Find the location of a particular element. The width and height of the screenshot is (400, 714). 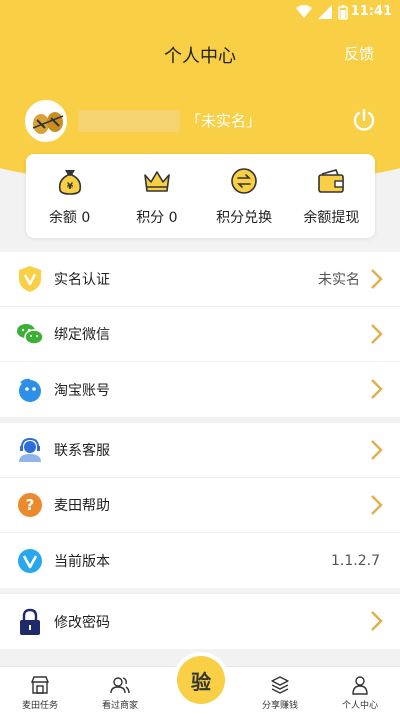

tab-label: 看过商家 is located at coordinates (119, 706).